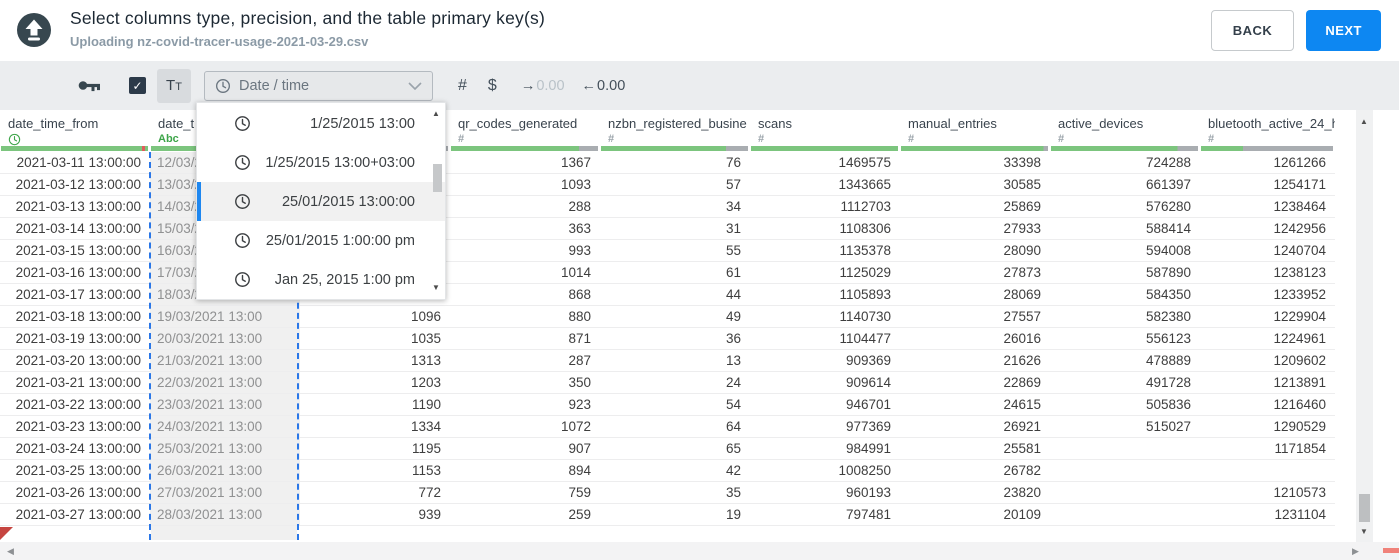 The height and width of the screenshot is (560, 1399). I want to click on table-cell: 1008250, so click(825, 470).